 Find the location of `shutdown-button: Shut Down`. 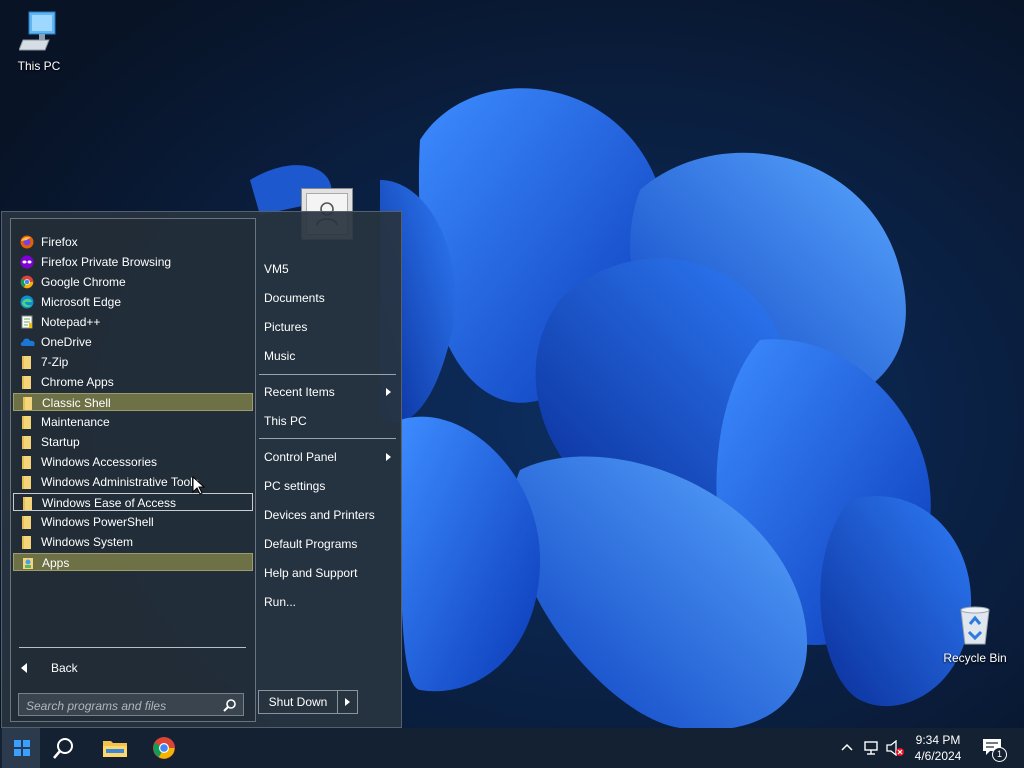

shutdown-button: Shut Down is located at coordinates (298, 702).